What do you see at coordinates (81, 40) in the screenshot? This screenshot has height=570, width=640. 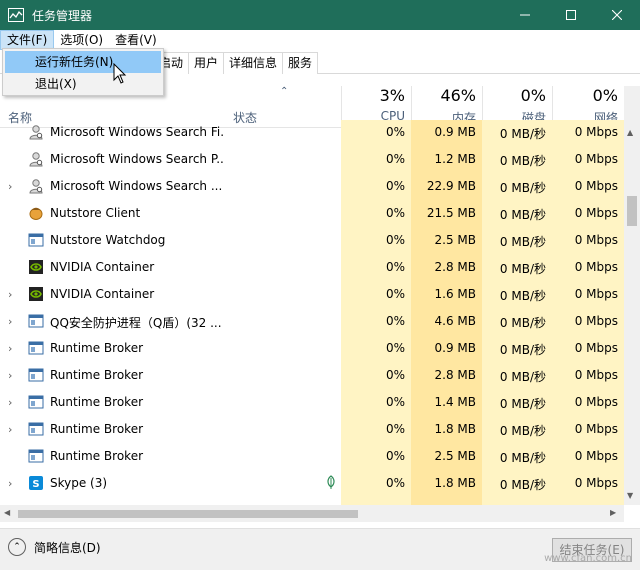 I see `menu-options: 选项(O)` at bounding box center [81, 40].